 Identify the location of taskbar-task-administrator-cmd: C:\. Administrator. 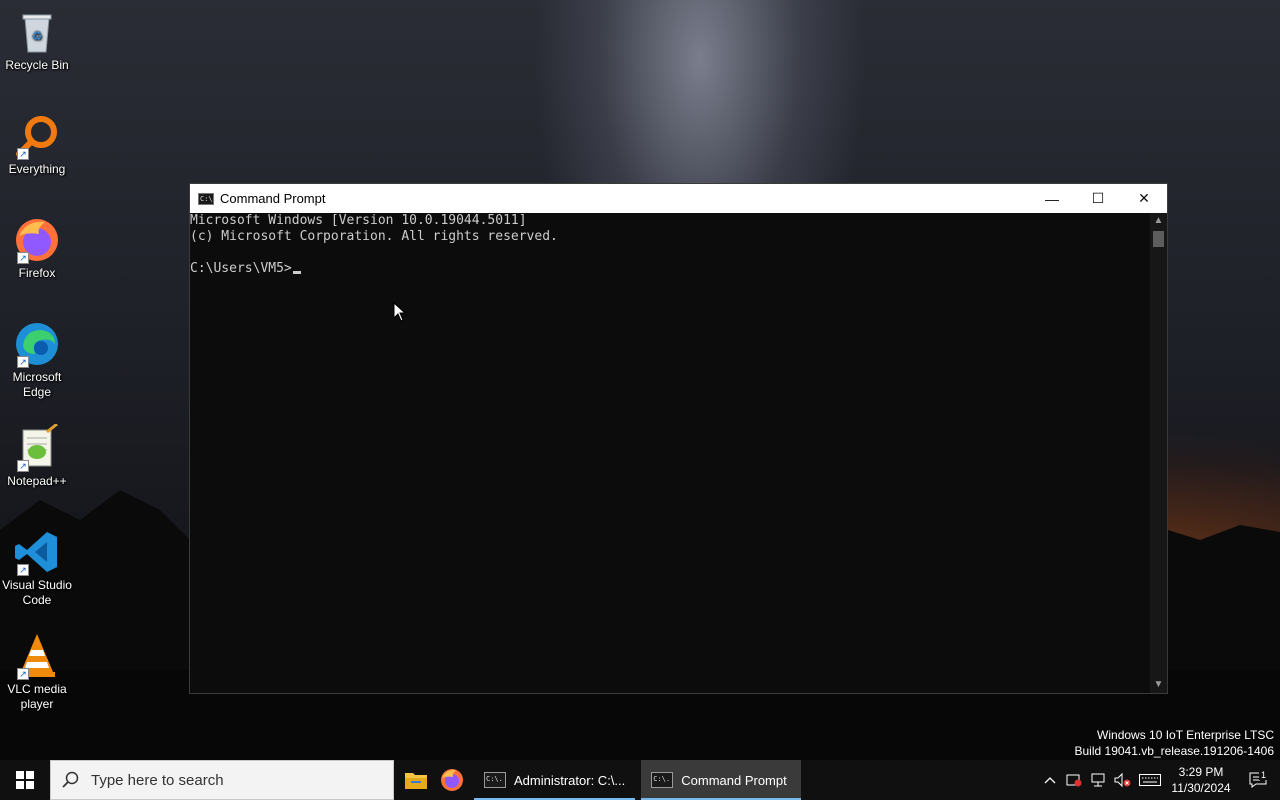
(555, 780).